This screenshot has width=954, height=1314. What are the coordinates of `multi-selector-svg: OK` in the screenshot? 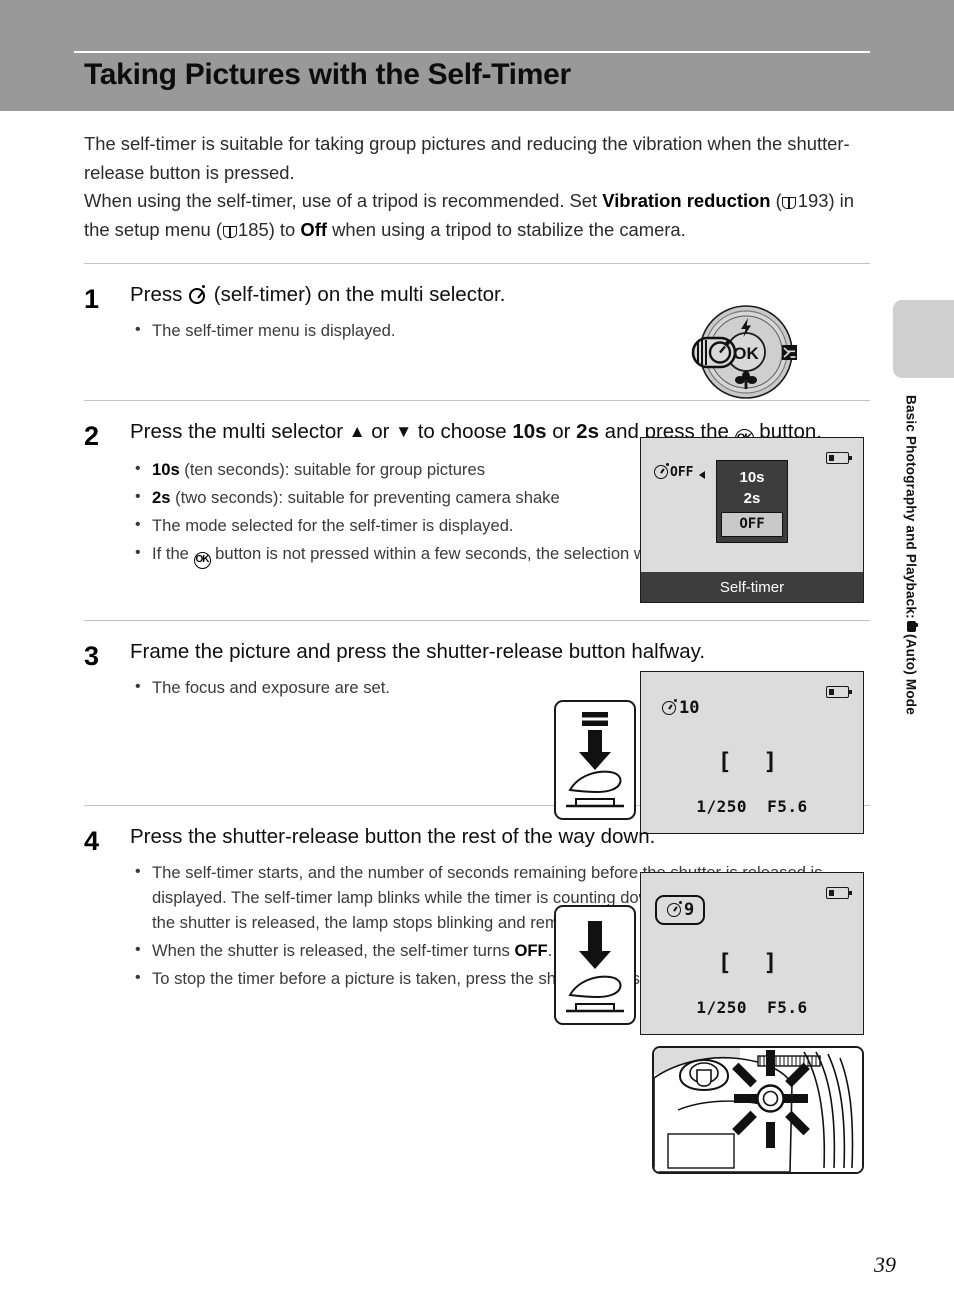 It's located at (744, 352).